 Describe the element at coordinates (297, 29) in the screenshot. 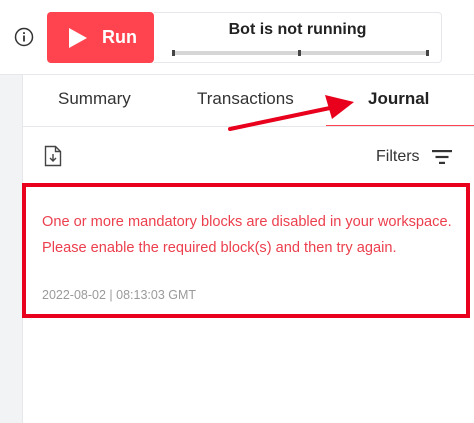

I see `bot-status-text: Bot is not running` at that location.